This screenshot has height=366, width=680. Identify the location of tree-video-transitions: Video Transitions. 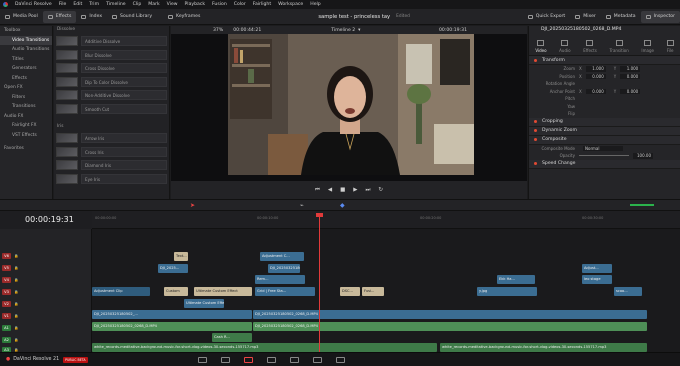
(26, 40).